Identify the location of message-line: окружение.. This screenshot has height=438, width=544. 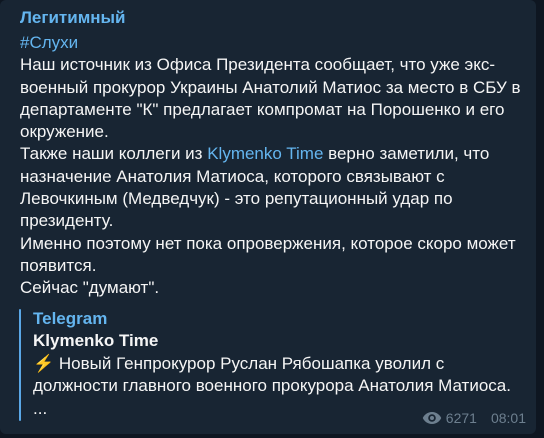
(64, 132).